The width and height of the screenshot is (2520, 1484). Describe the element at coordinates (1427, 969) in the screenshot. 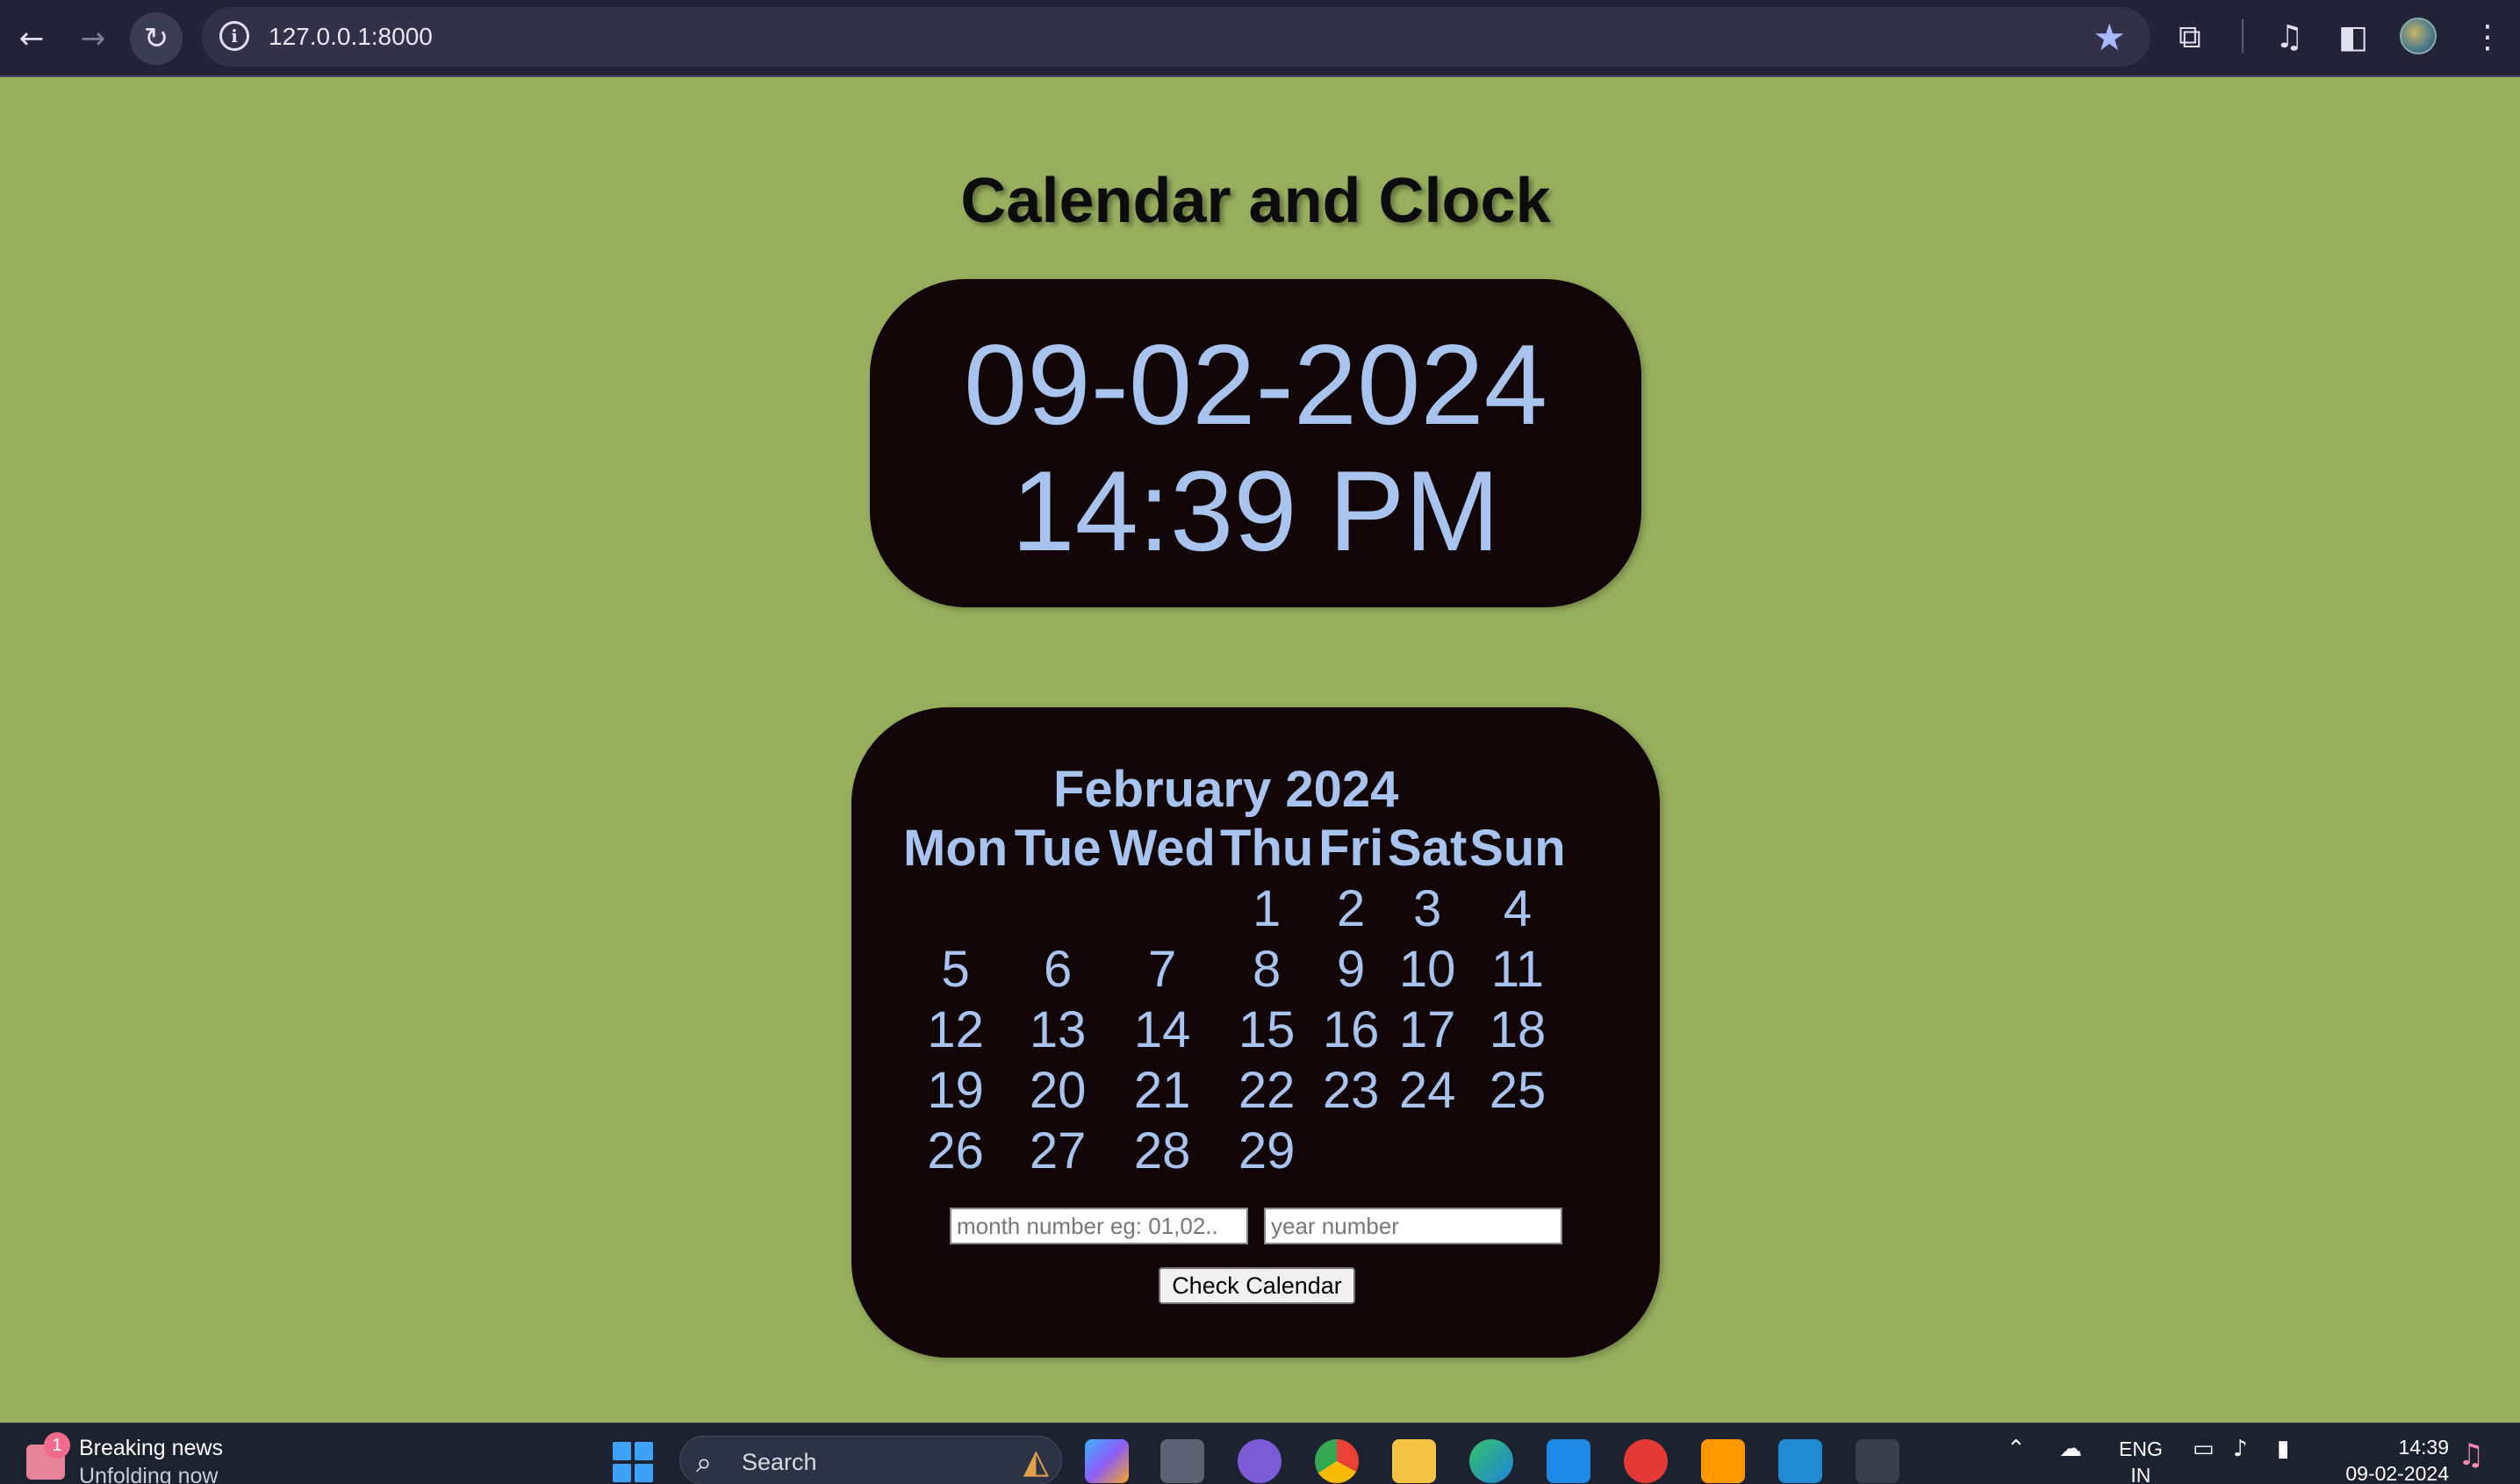

I see `calendar-day-cell: 10` at that location.